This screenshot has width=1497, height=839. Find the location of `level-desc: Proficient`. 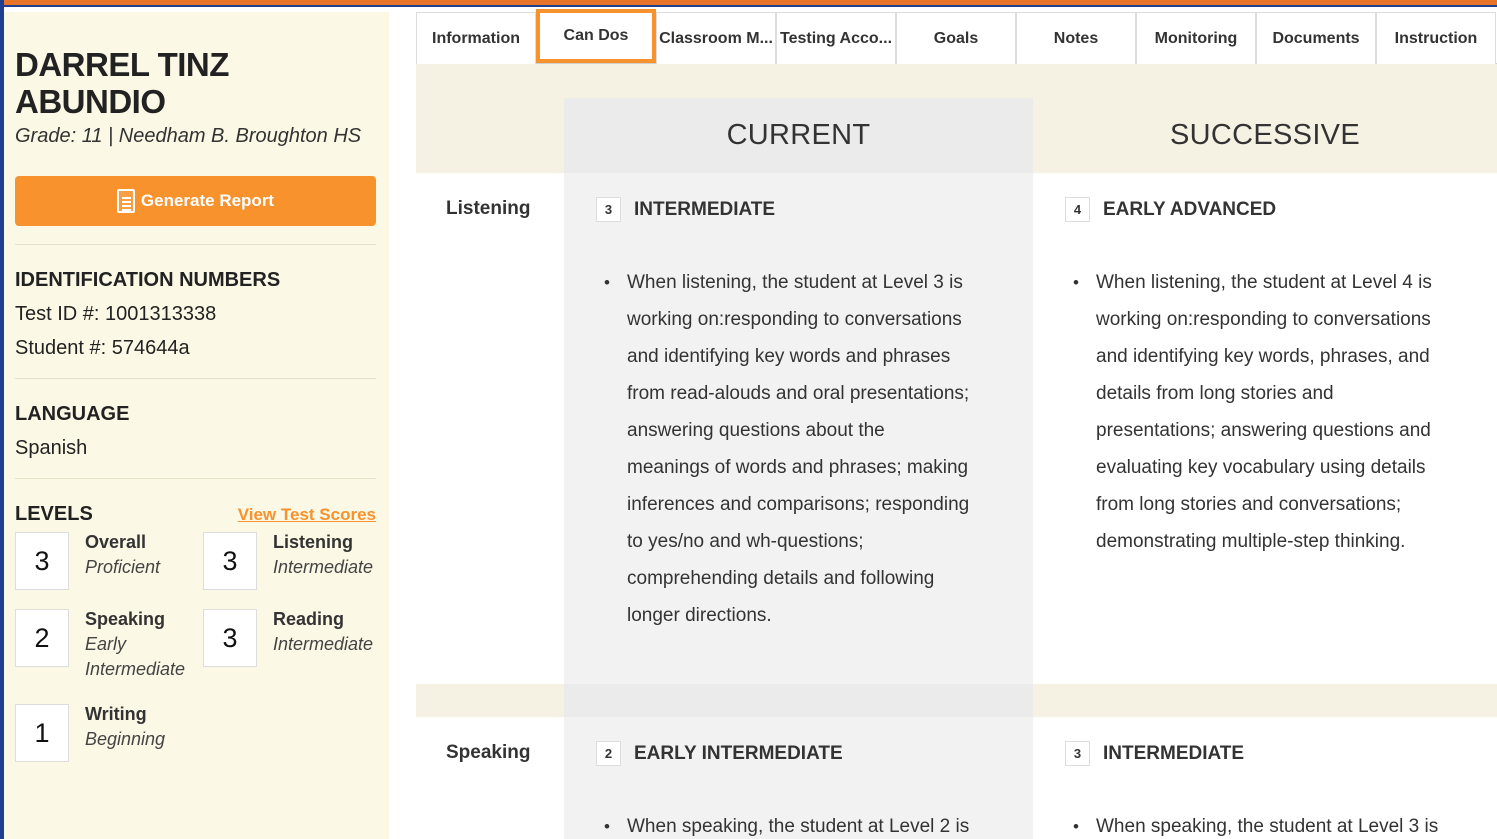

level-desc: Proficient is located at coordinates (123, 567).